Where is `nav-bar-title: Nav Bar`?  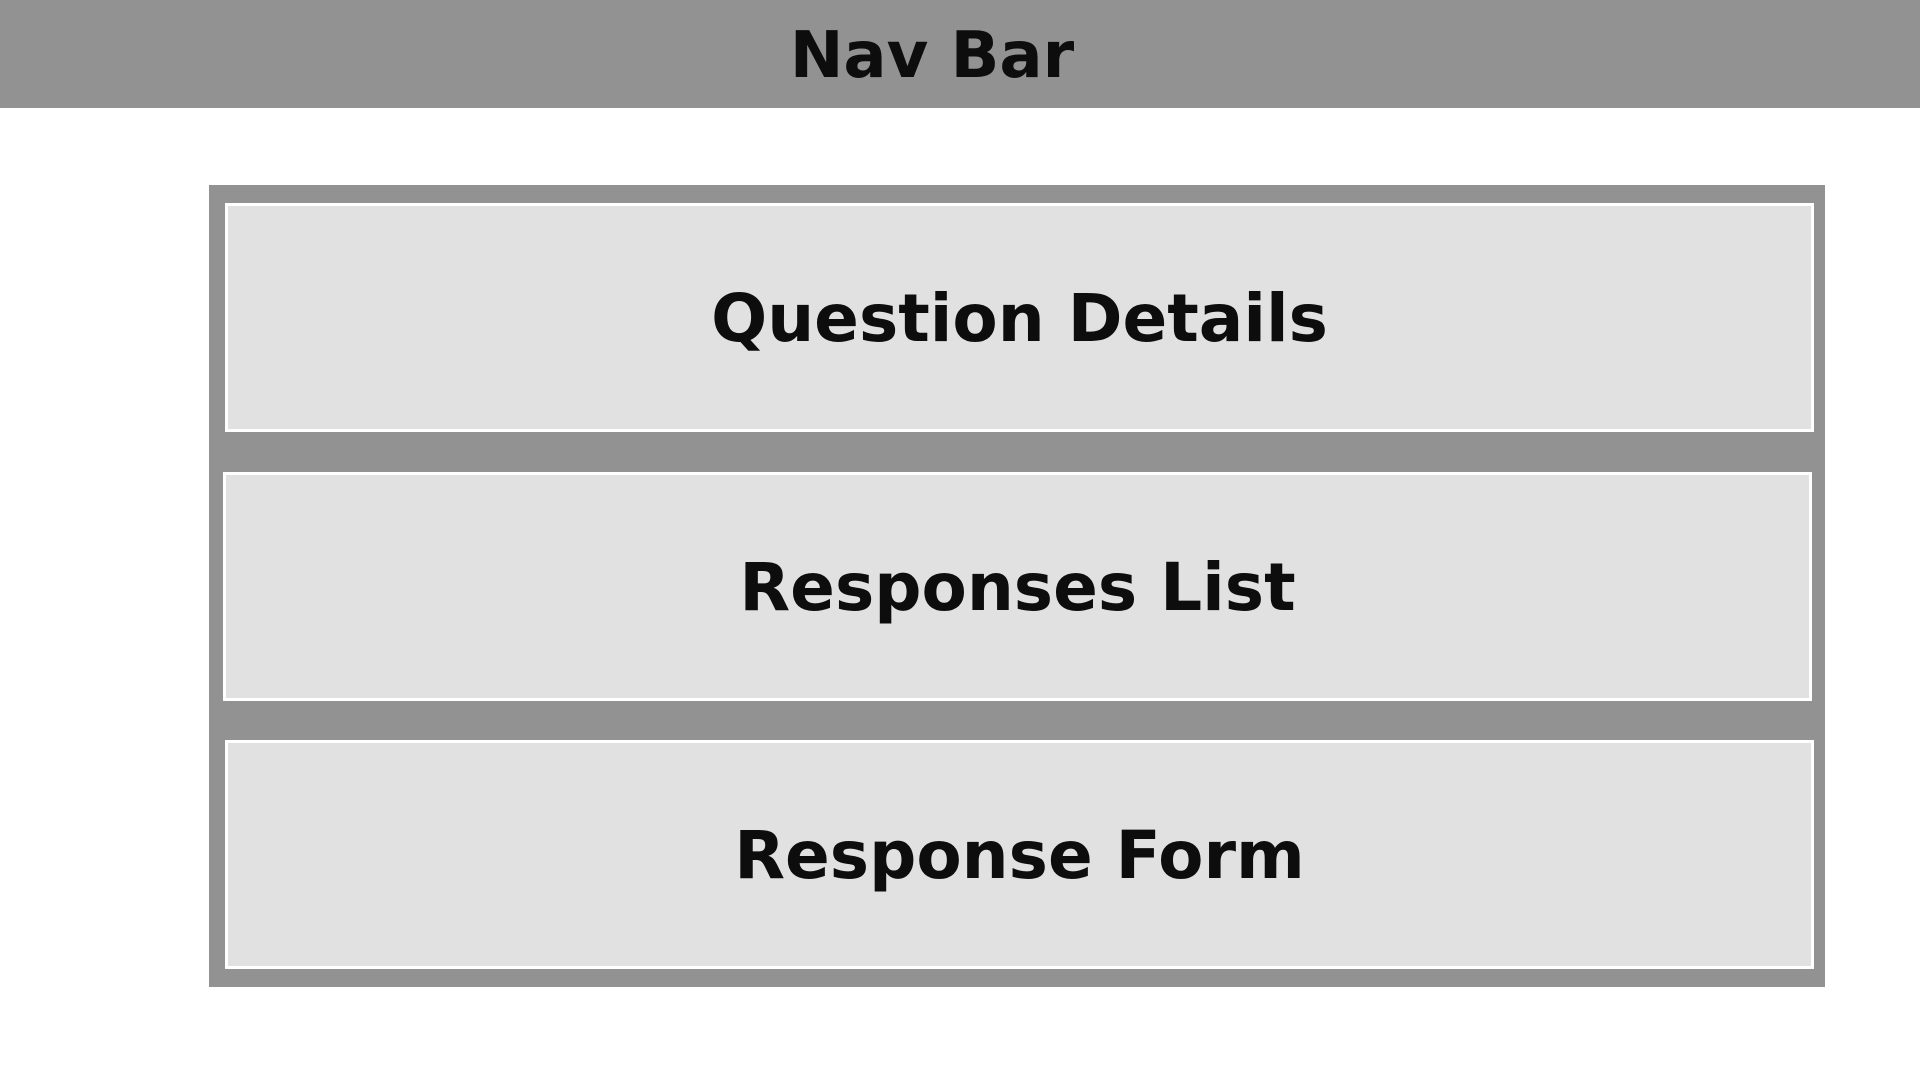 nav-bar-title: Nav Bar is located at coordinates (932, 56).